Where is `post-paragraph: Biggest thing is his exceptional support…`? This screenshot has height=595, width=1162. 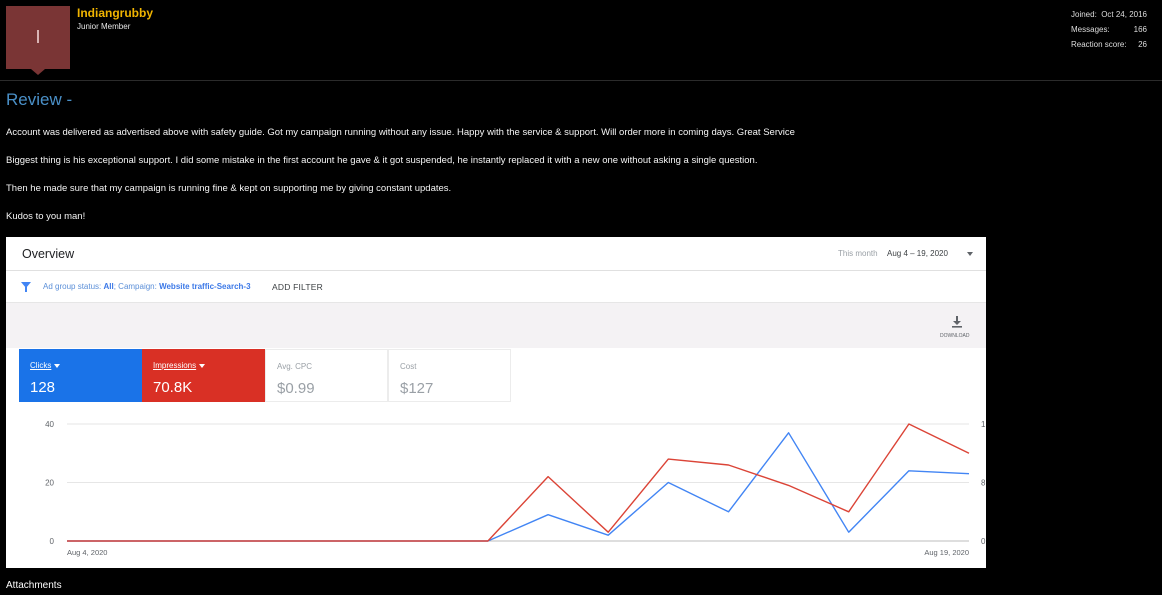
post-paragraph: Biggest thing is his exceptional support… is located at coordinates (382, 160).